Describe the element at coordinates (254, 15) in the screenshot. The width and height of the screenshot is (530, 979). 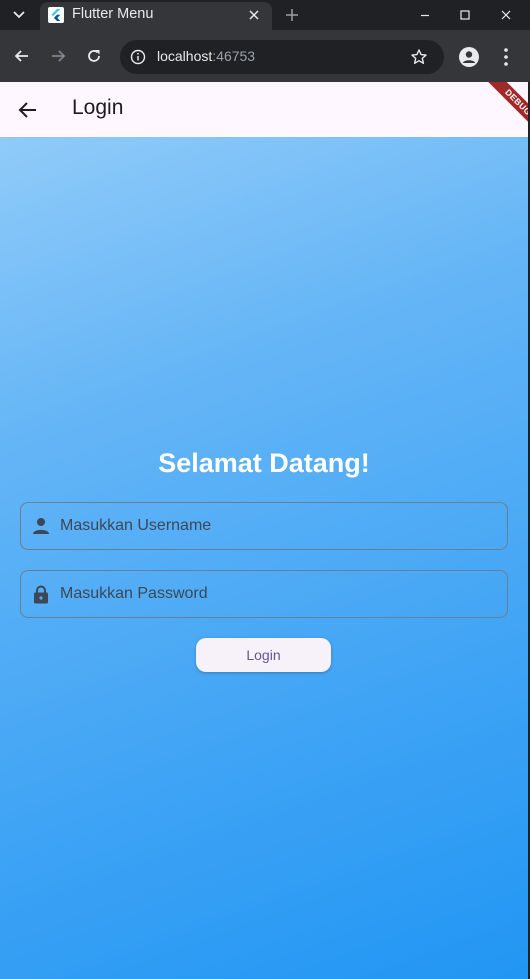
I see `close-icon` at that location.